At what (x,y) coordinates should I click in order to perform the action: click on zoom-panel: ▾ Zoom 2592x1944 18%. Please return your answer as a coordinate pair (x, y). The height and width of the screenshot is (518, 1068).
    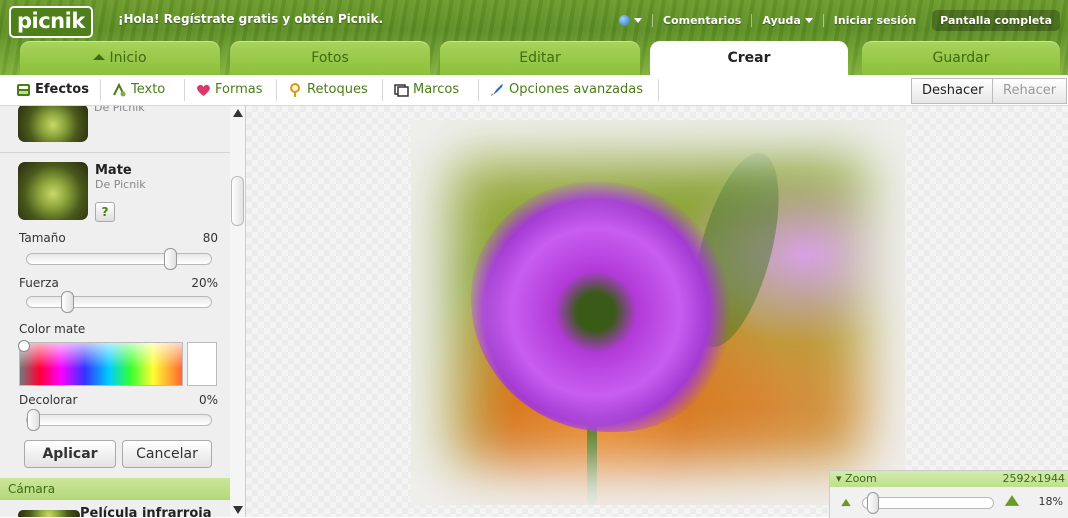
    Looking at the image, I should click on (948, 494).